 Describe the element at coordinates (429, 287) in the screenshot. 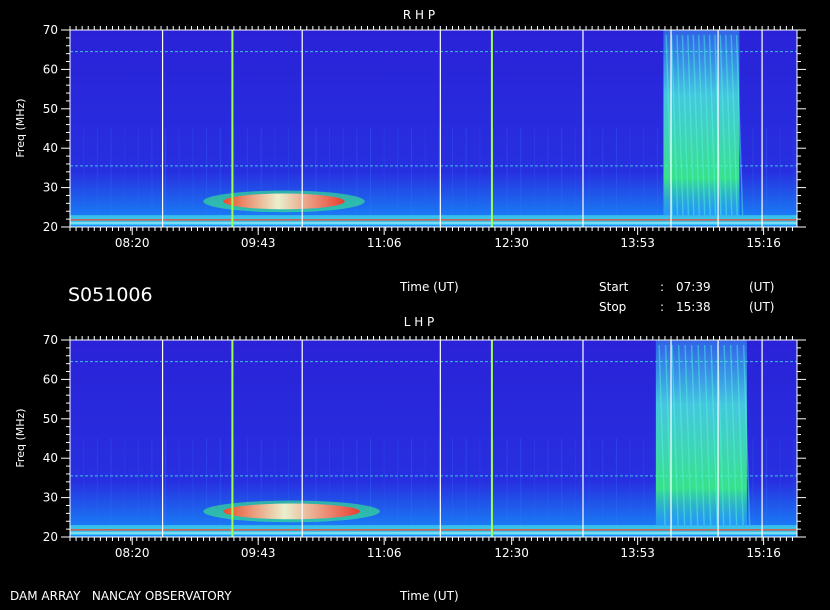

I see `middle-time-label: Time (UT)` at that location.